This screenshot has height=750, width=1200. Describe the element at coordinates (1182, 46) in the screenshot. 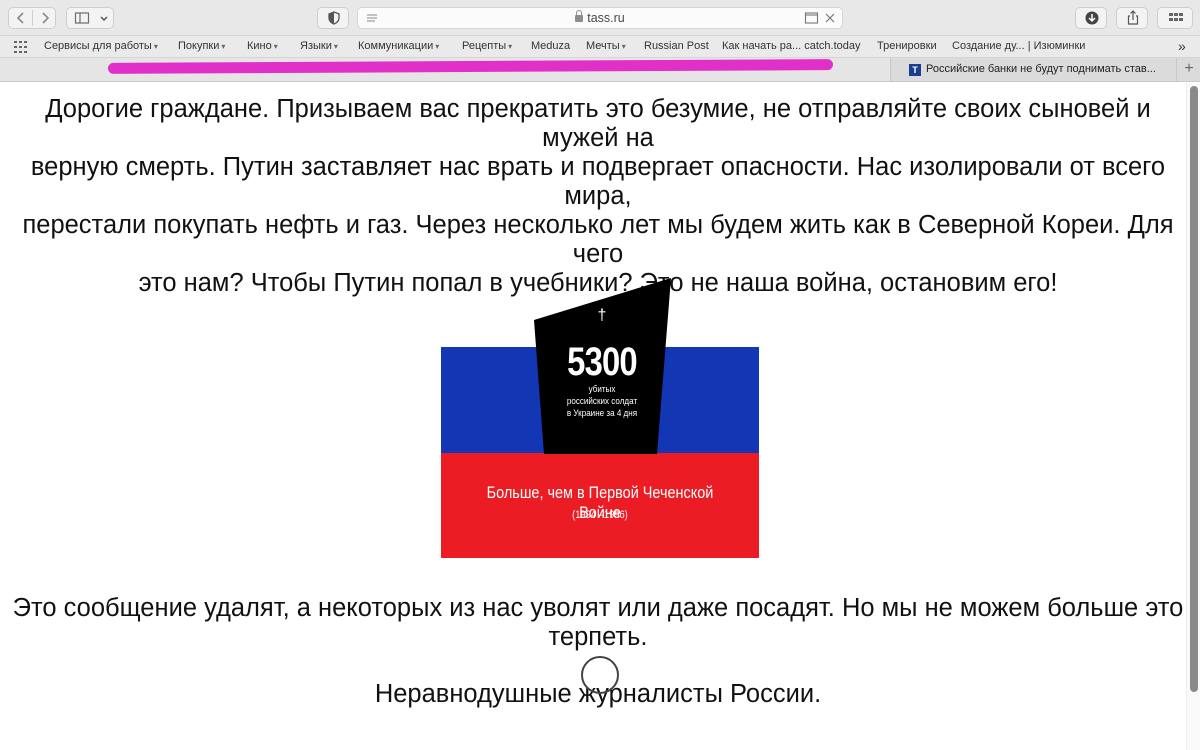

I see `bookmarks-overflow-icon: »` at that location.